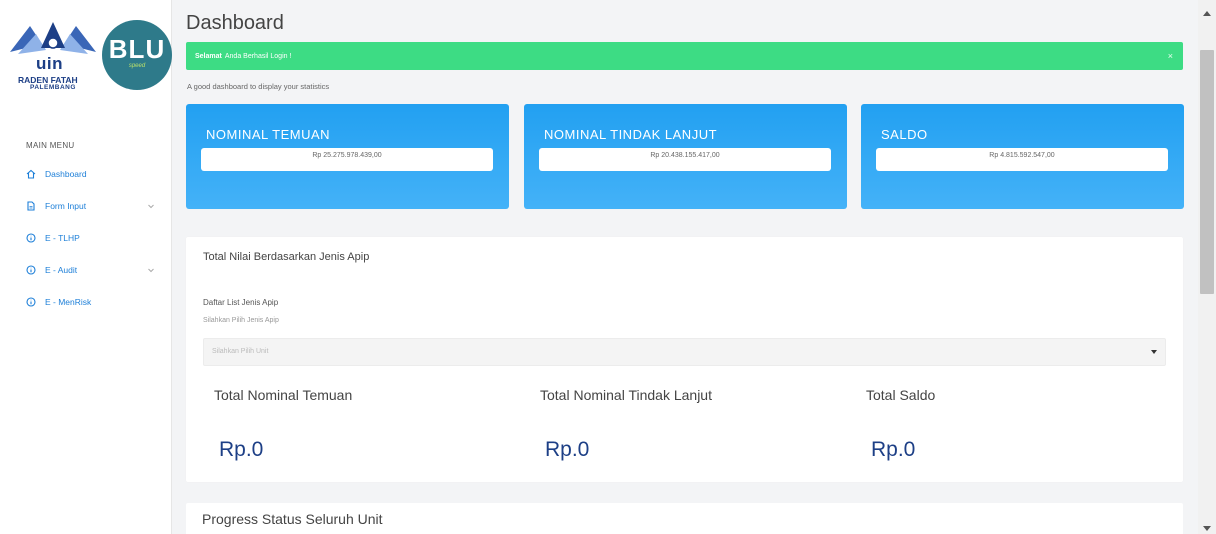 The height and width of the screenshot is (534, 1216). I want to click on apip-field-label: Daftar List Jenis Apip, so click(241, 302).